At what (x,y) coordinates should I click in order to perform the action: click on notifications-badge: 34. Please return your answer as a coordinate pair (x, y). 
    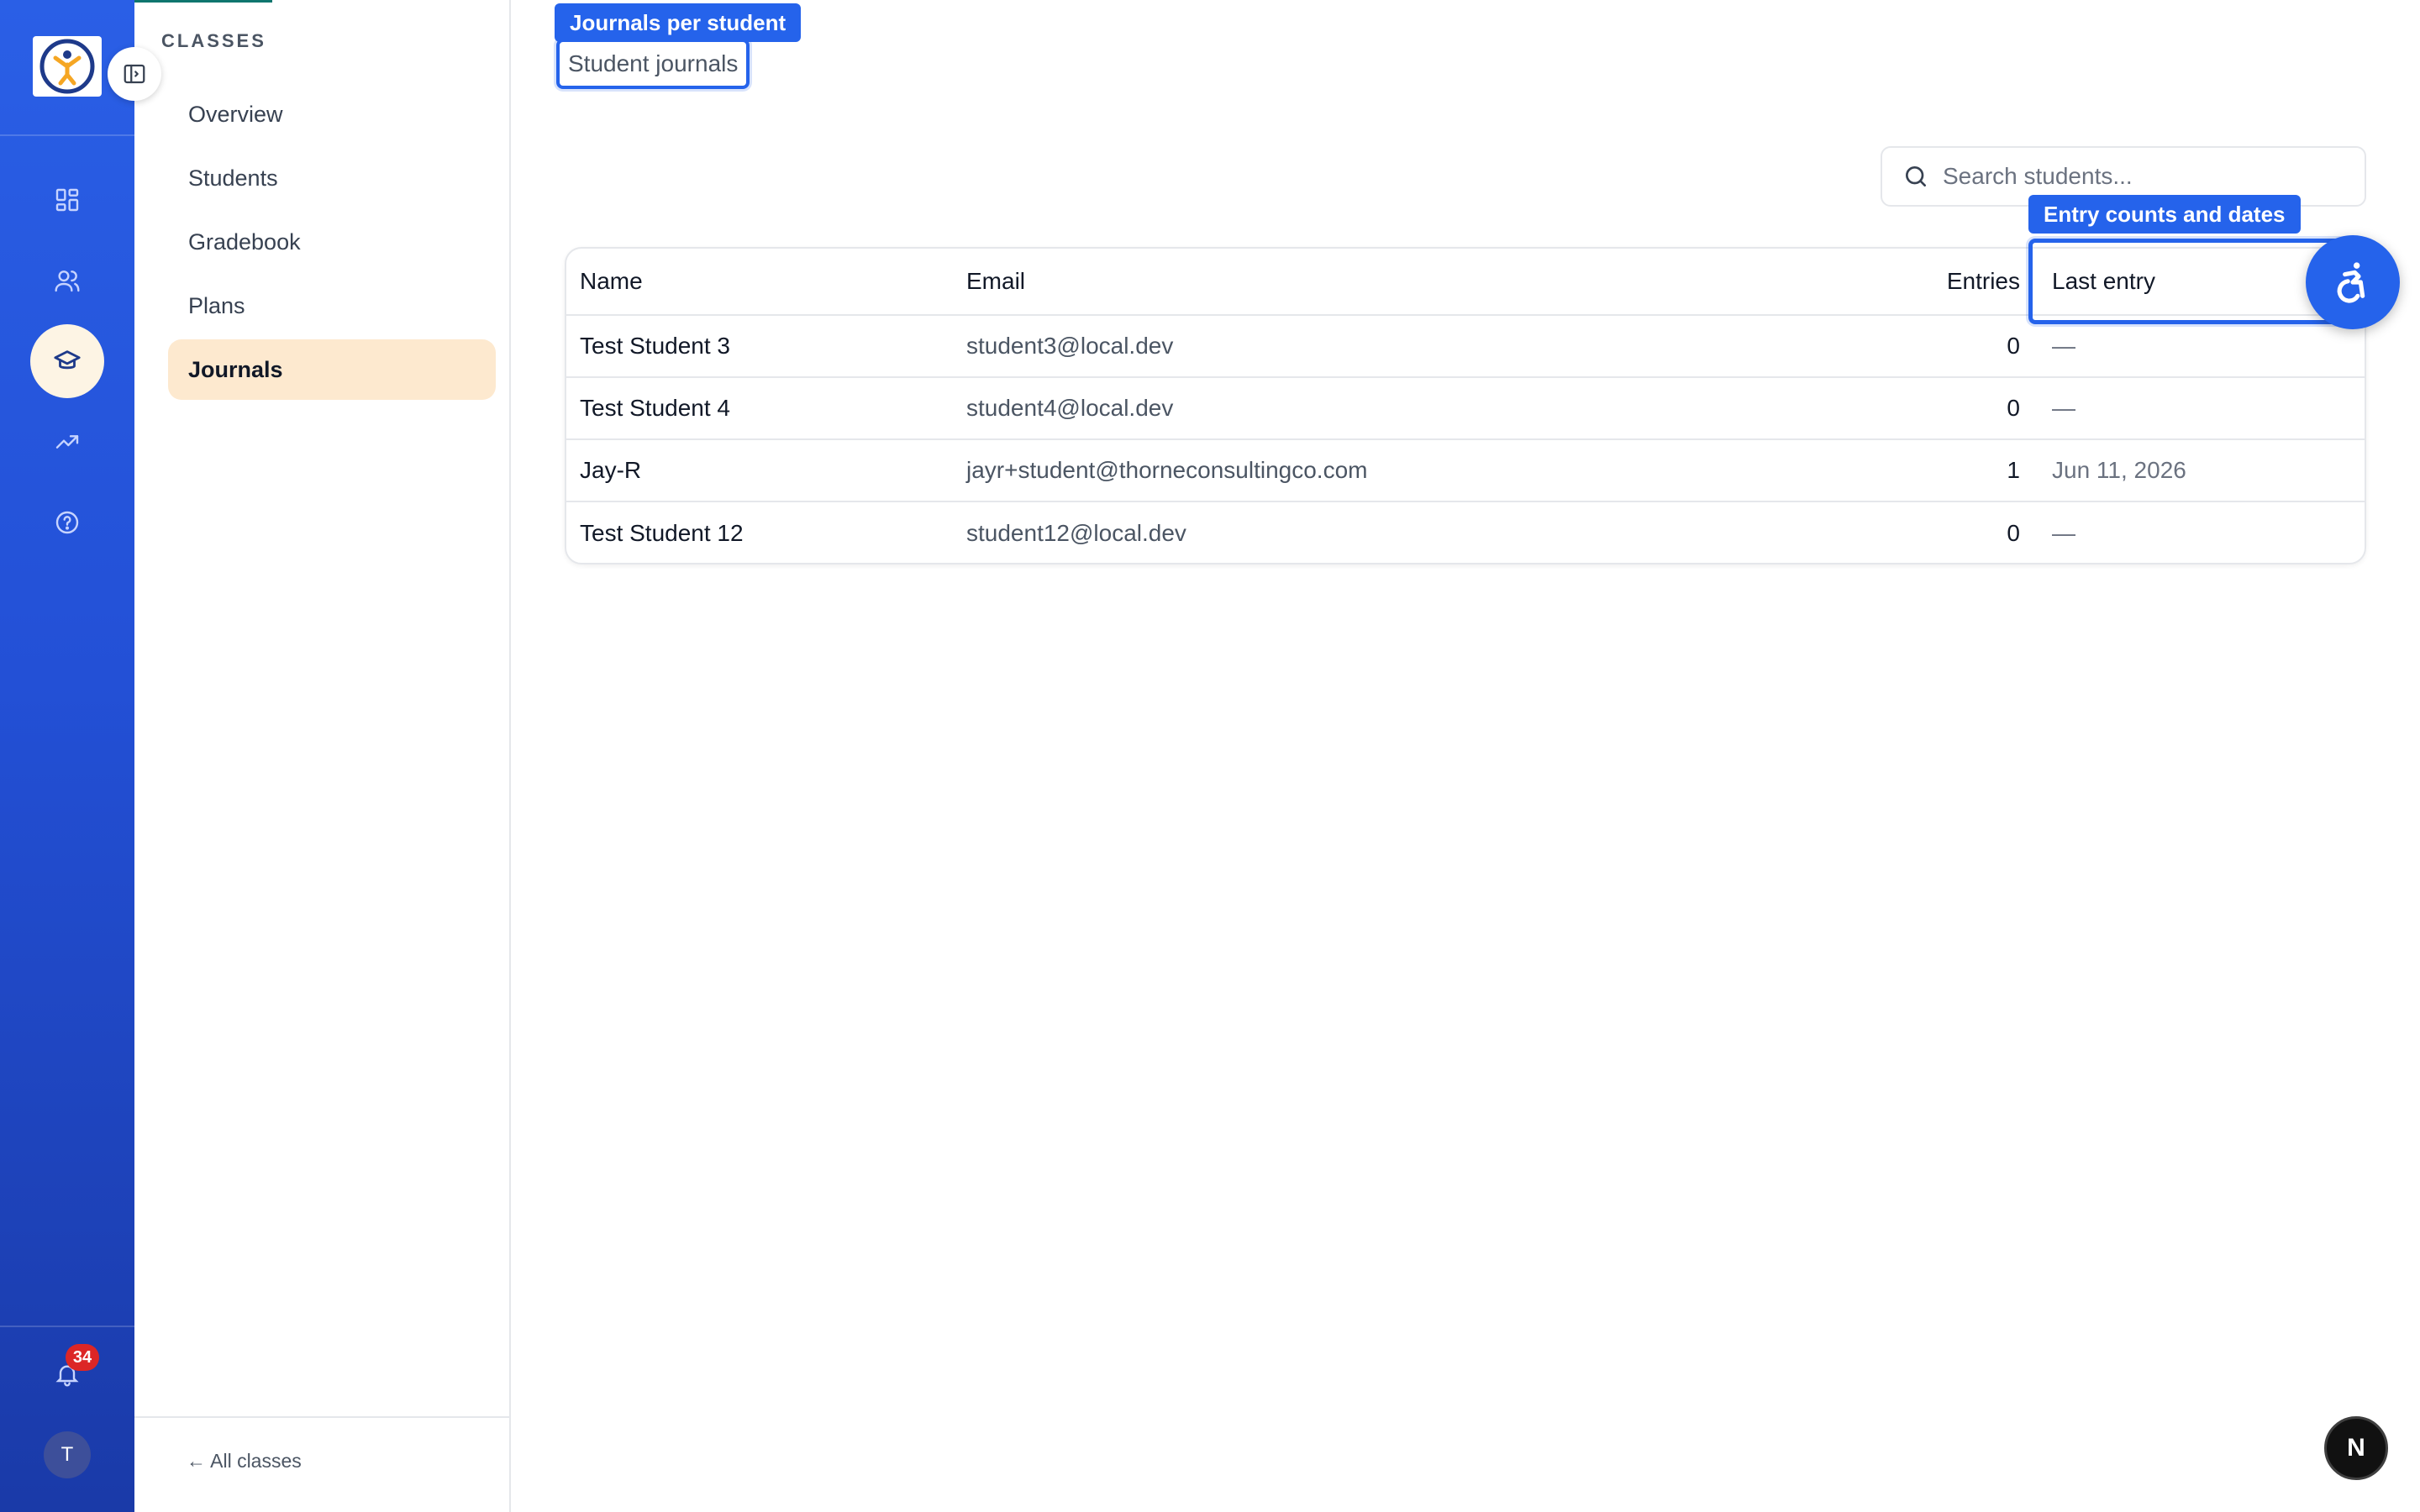
    Looking at the image, I should click on (82, 1357).